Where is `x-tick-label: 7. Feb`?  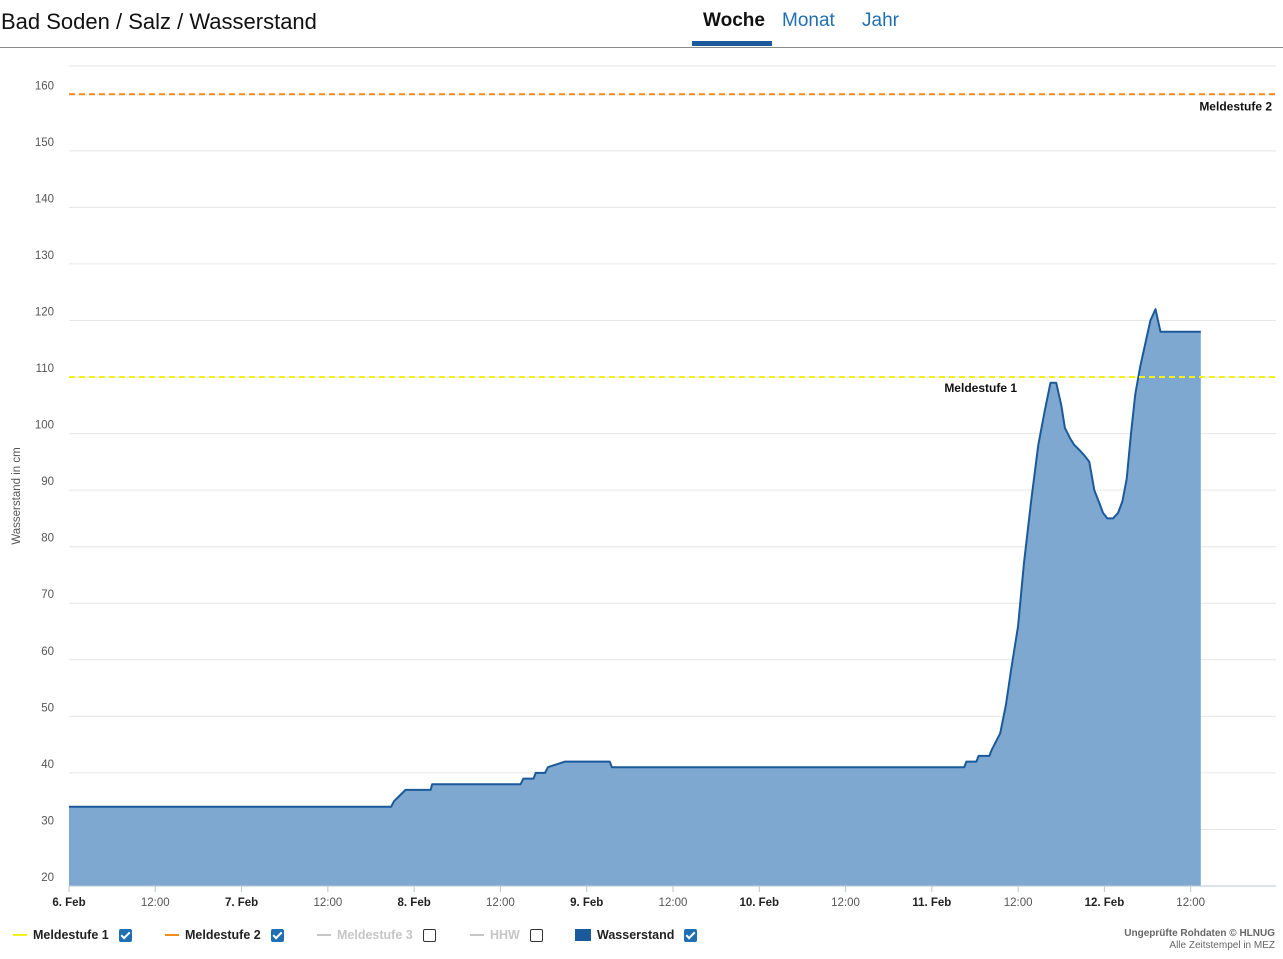
x-tick-label: 7. Feb is located at coordinates (241, 903).